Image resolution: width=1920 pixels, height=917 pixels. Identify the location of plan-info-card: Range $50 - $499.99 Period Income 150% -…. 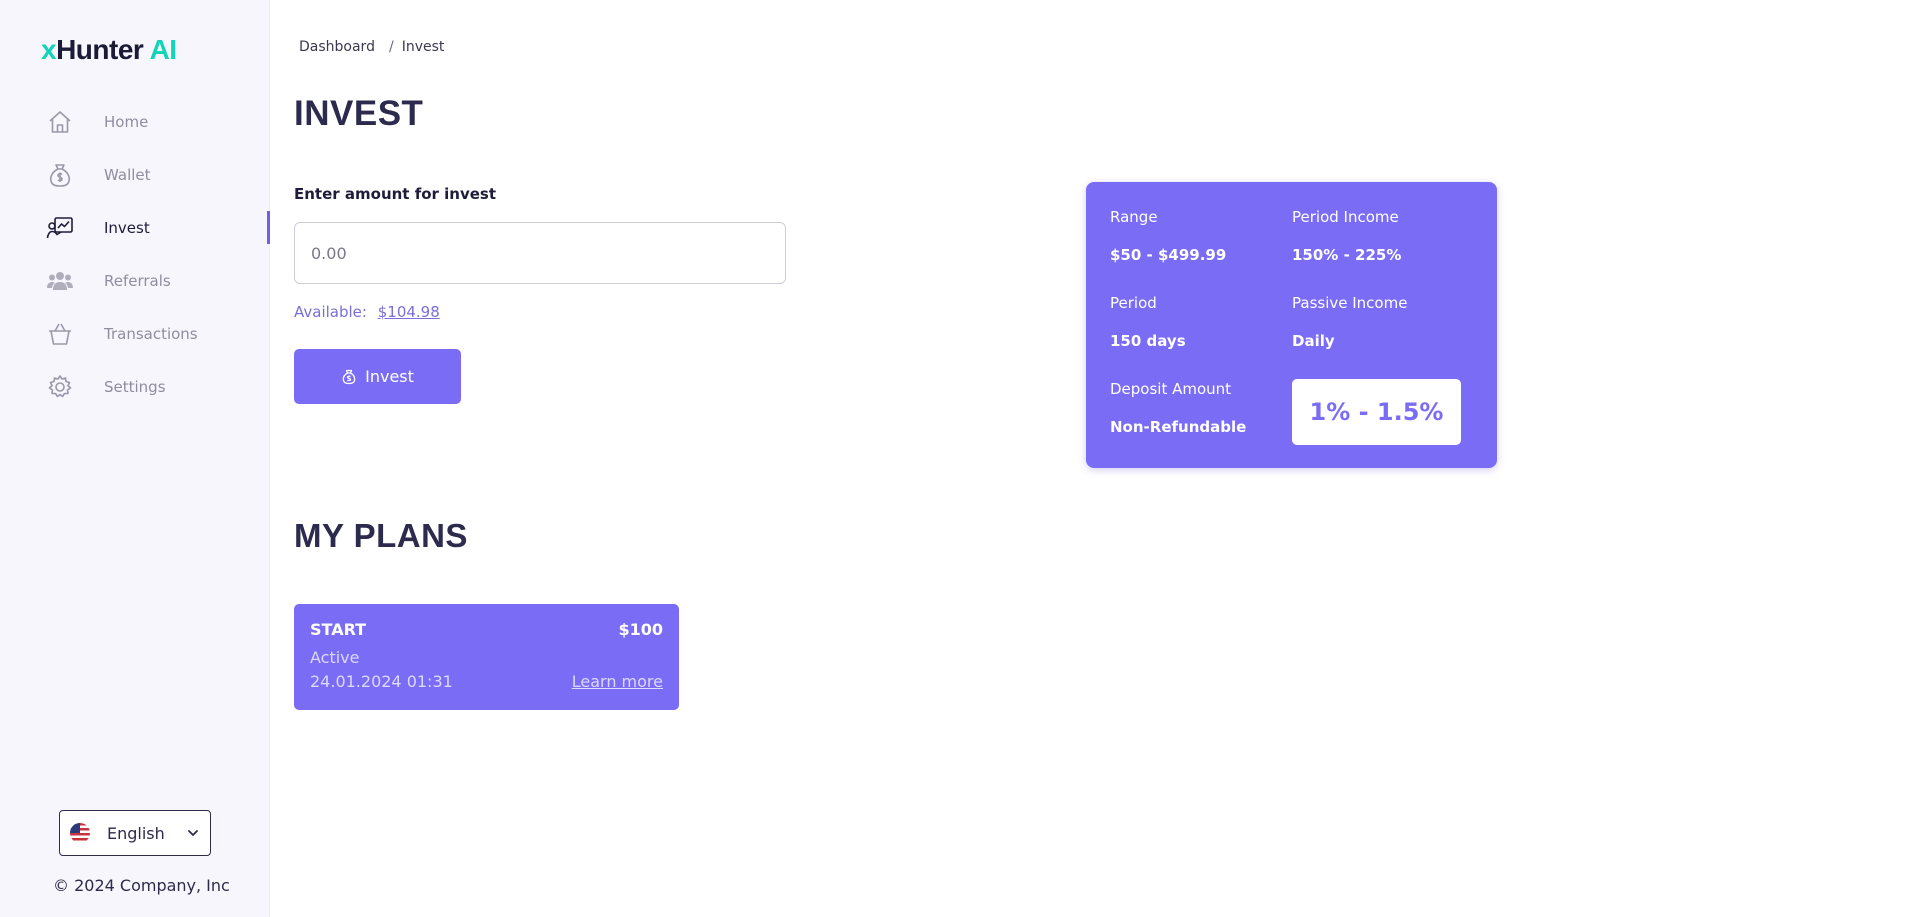
(1291, 325).